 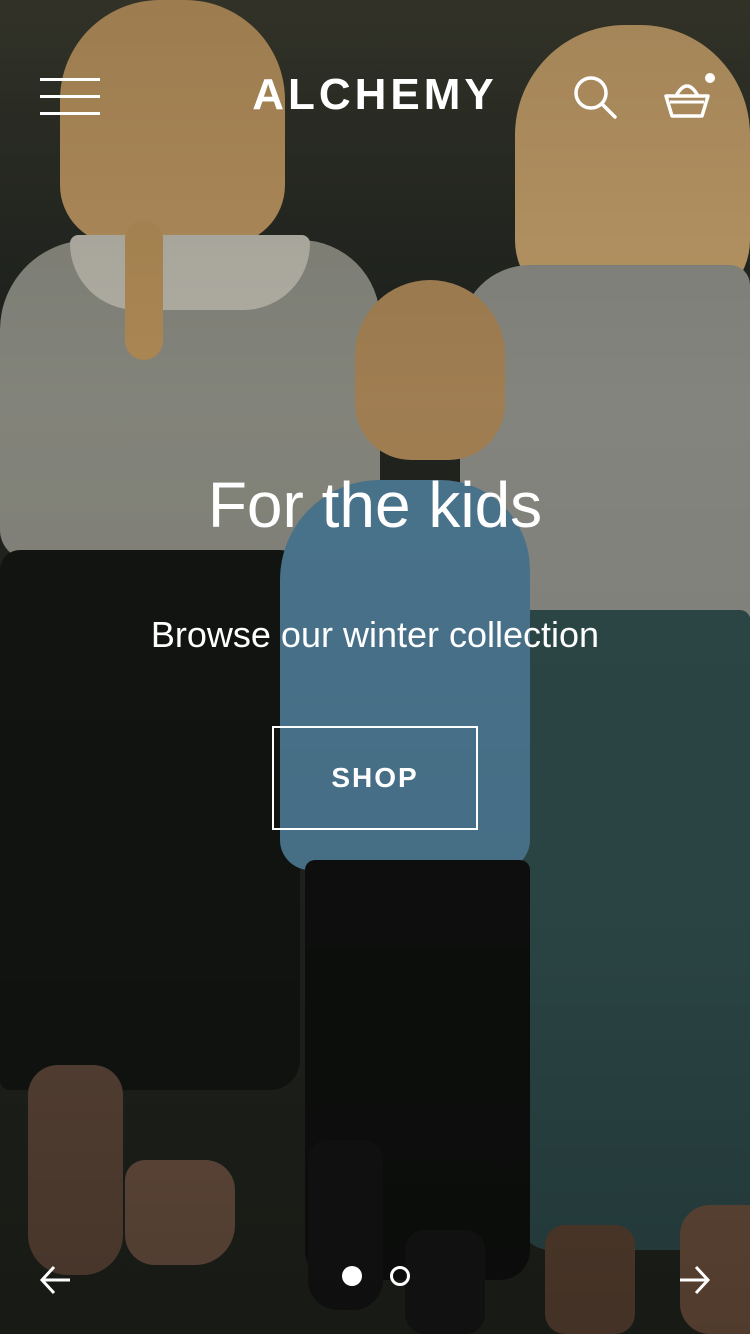 I want to click on site-header: ALCHEMY, so click(x=375, y=96).